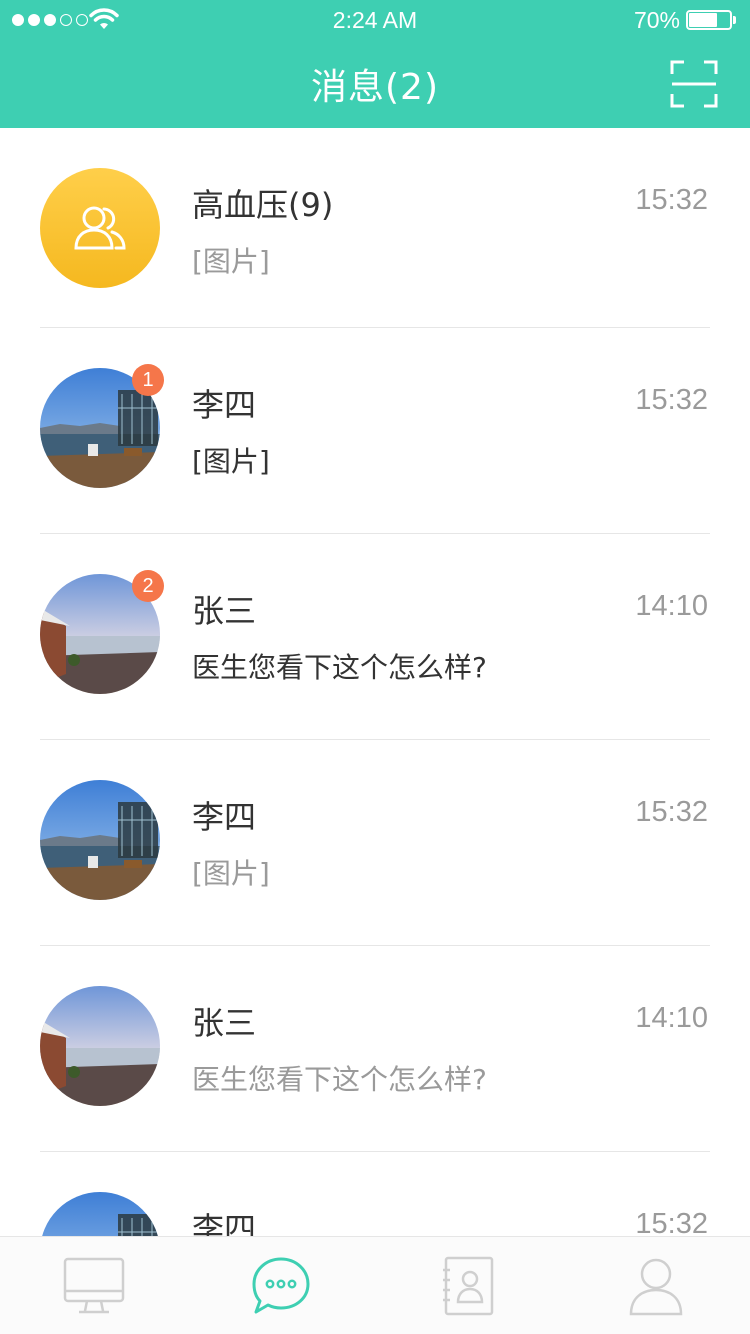 This screenshot has width=750, height=1334. I want to click on status-bar: 2:24 AM 70%, so click(375, 20).